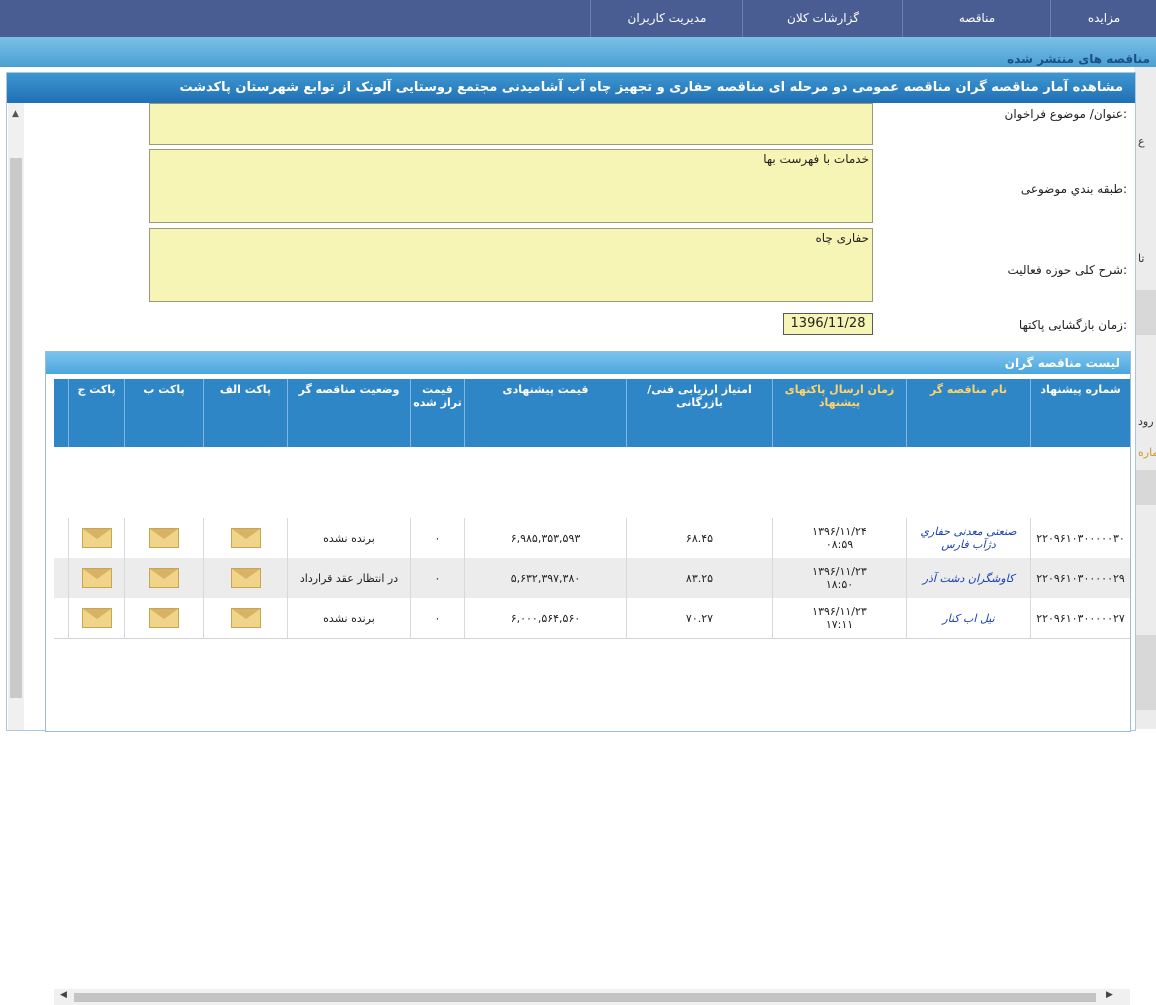  Describe the element at coordinates (437, 413) in the screenshot. I see `col-header-balanced: قیمت تراز شده` at that location.